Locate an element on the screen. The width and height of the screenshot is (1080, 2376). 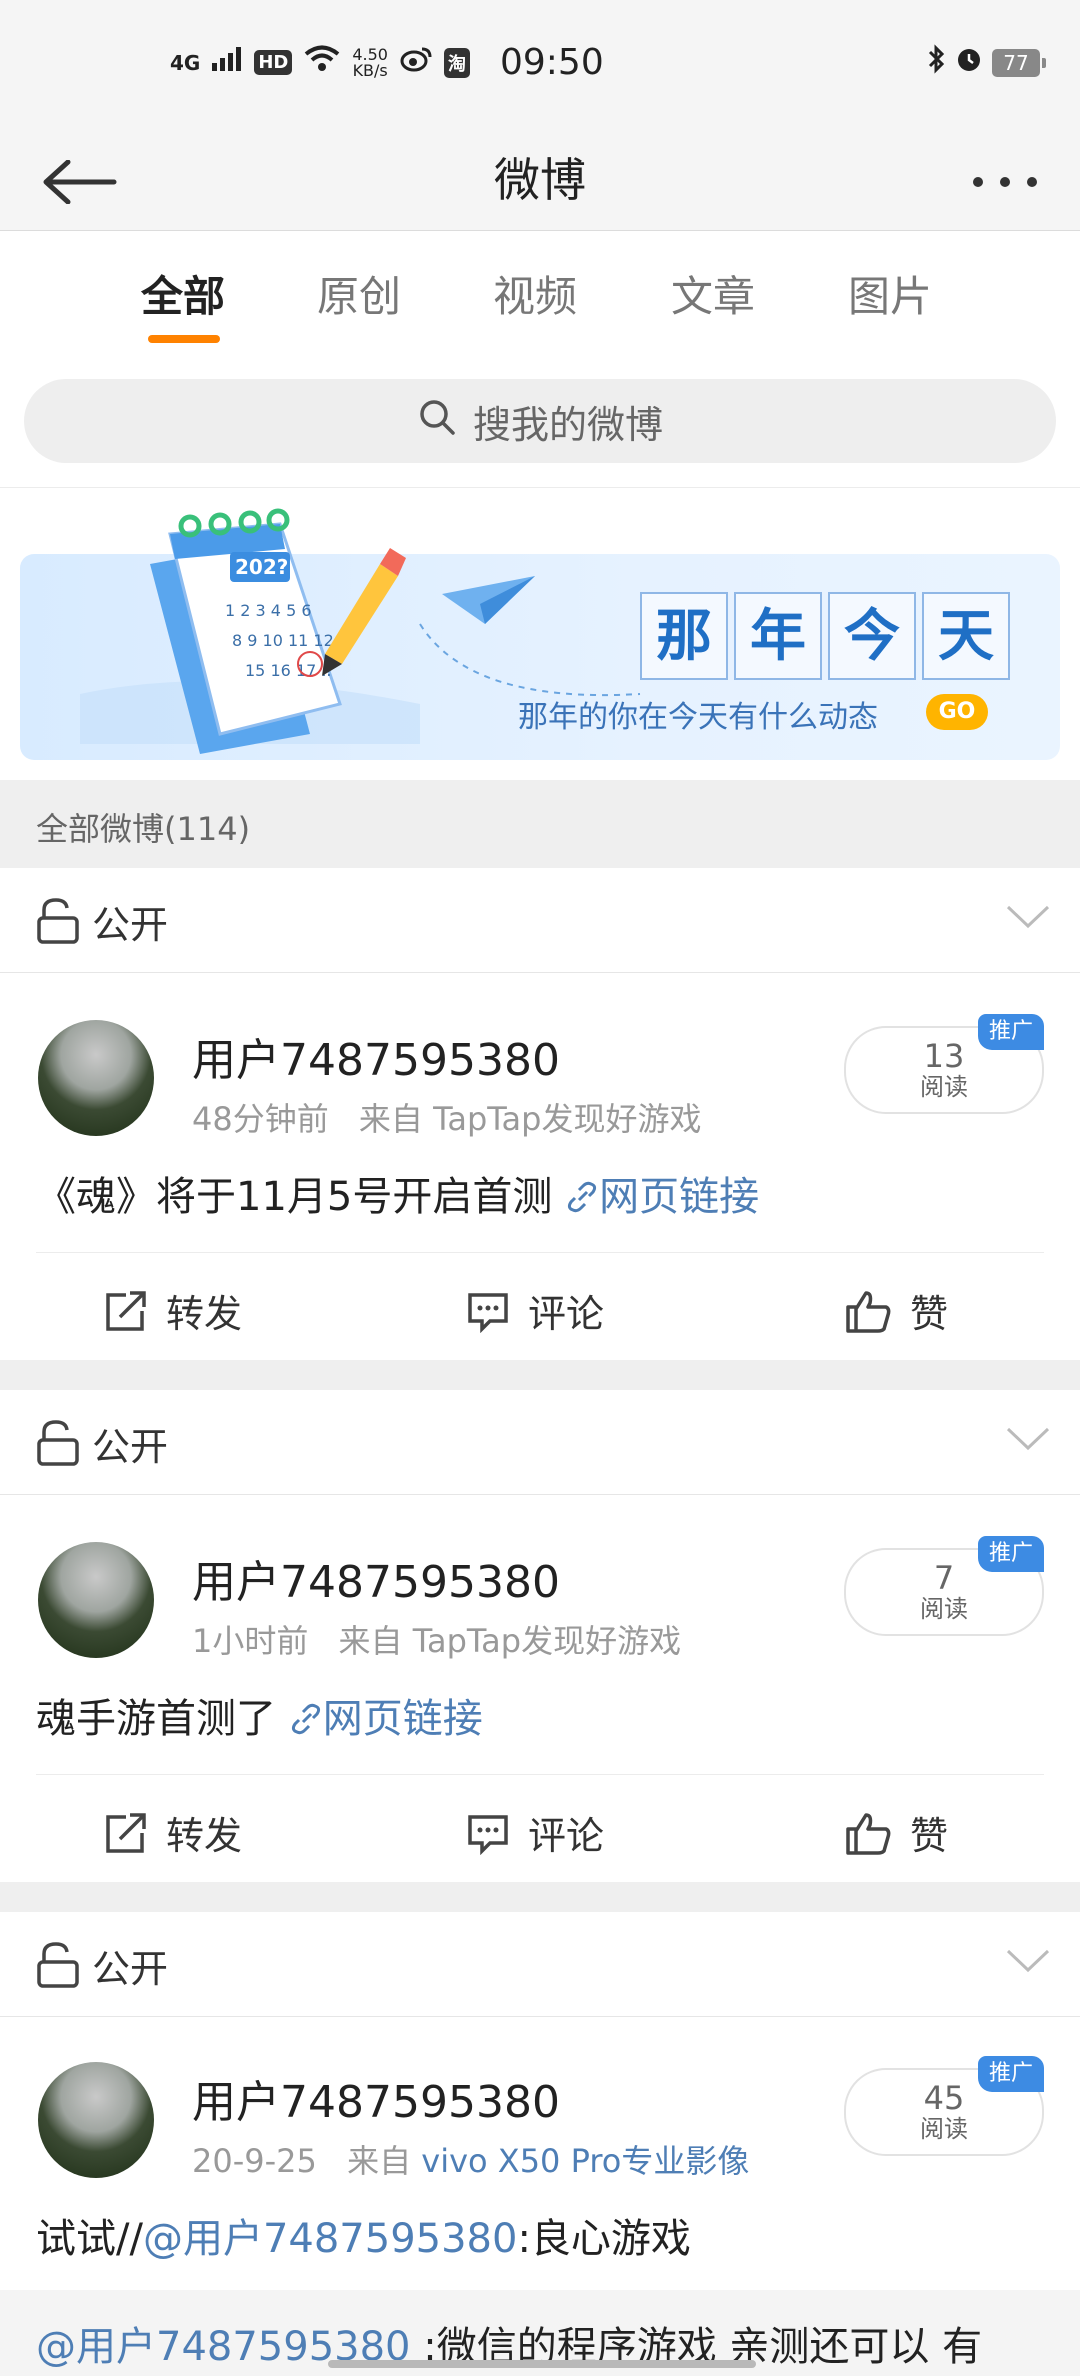
network-speed: 4.50 KB/s is located at coordinates (370, 62).